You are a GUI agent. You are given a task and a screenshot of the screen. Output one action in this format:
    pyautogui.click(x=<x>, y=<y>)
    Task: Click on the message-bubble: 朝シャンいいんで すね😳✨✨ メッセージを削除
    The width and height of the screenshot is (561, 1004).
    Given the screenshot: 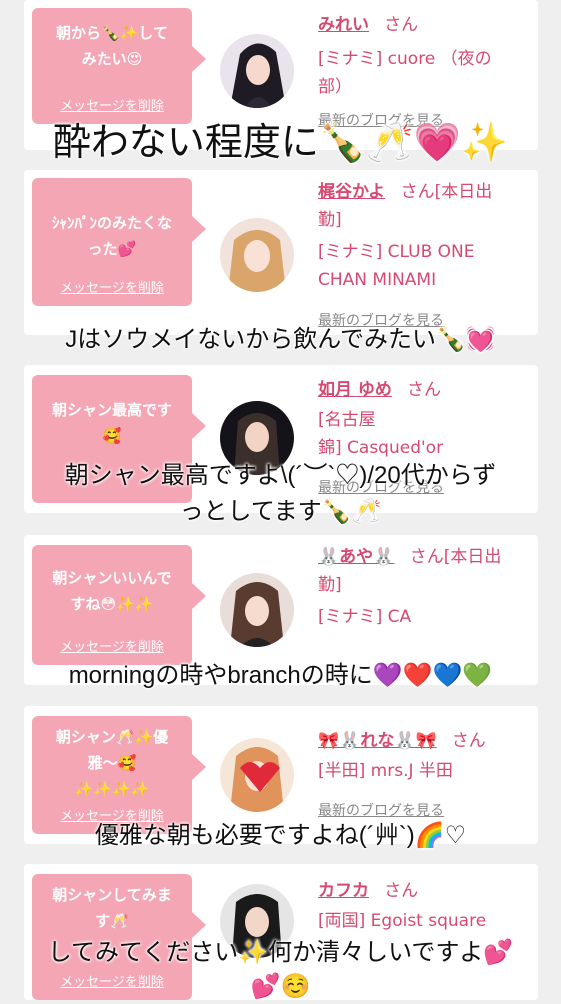 What is the action you would take?
    pyautogui.click(x=119, y=605)
    